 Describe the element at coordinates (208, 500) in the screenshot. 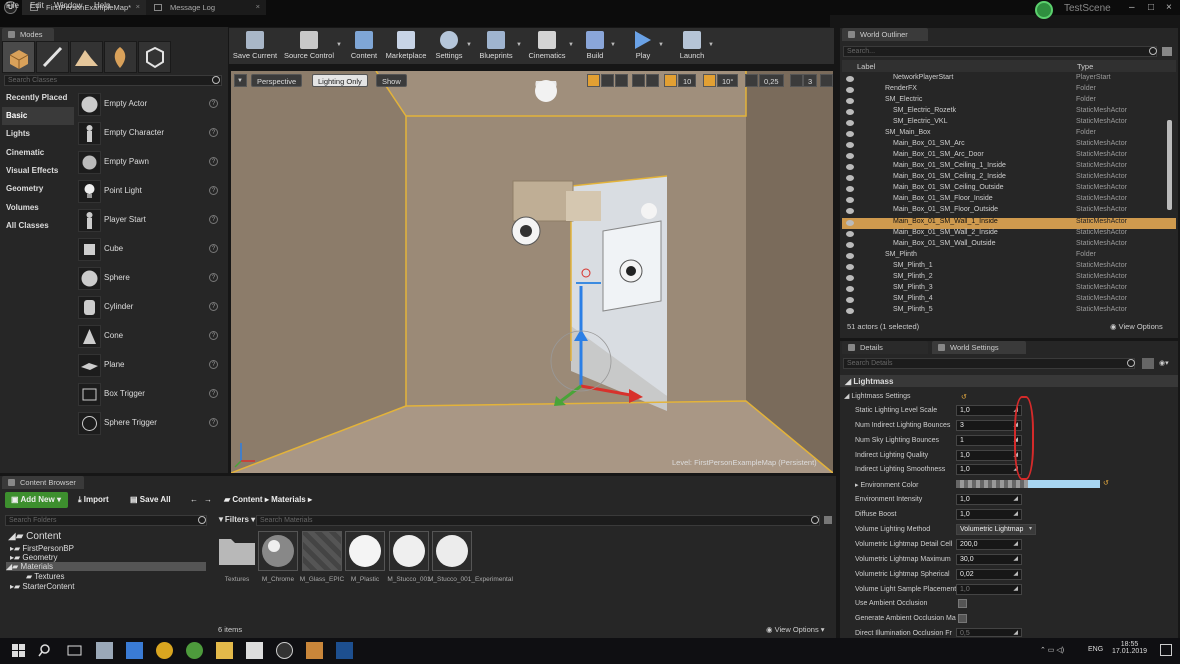

I see `forward-button: →` at that location.